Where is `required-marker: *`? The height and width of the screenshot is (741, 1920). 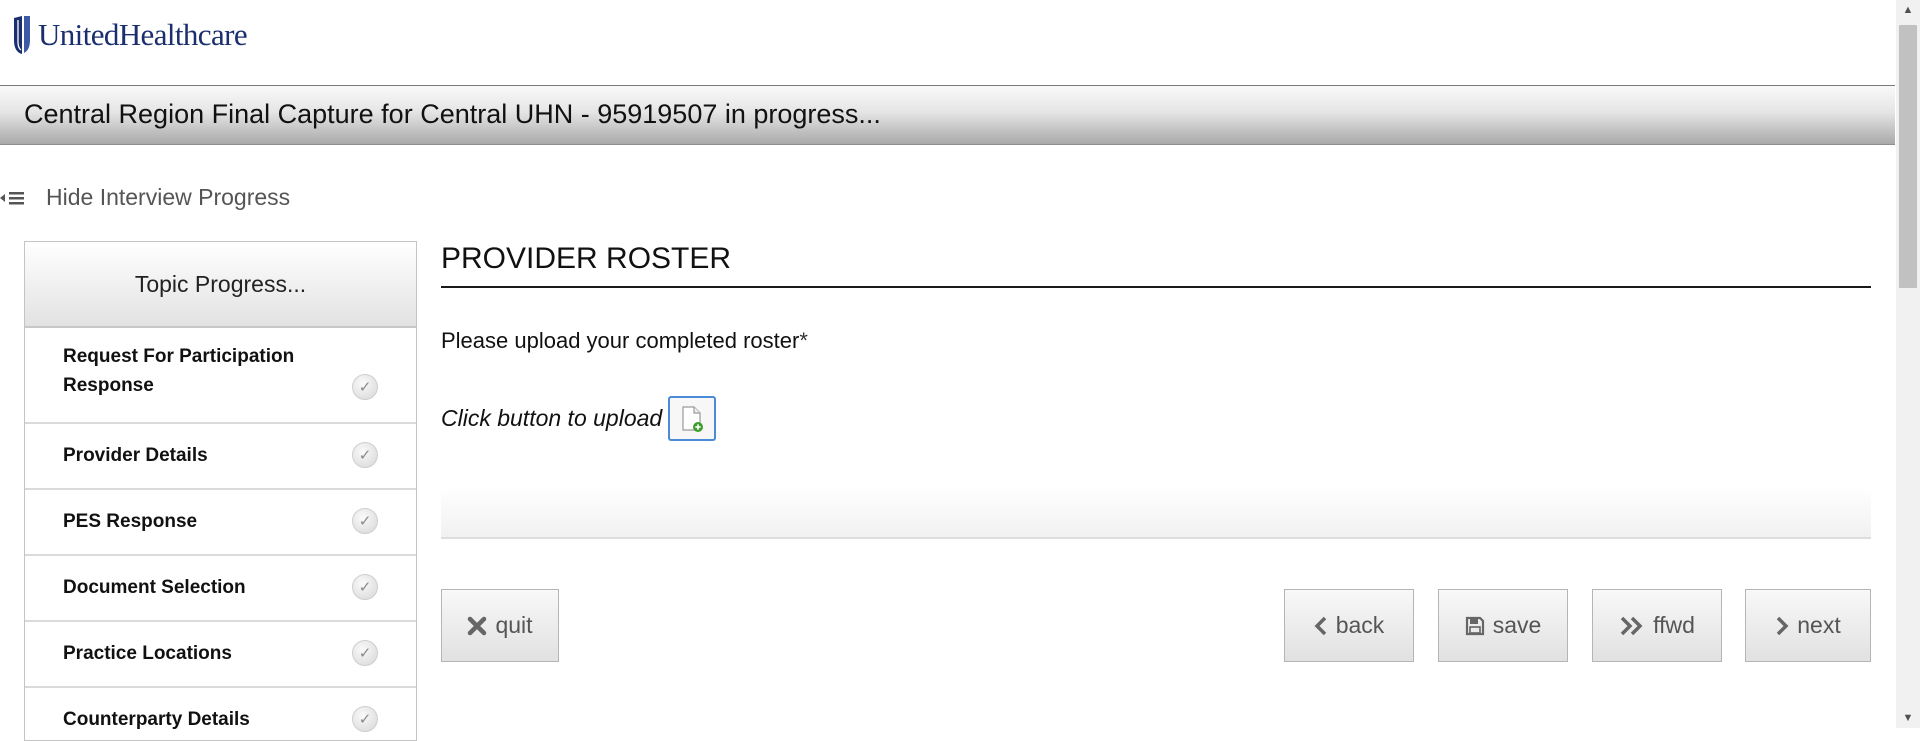 required-marker: * is located at coordinates (803, 340).